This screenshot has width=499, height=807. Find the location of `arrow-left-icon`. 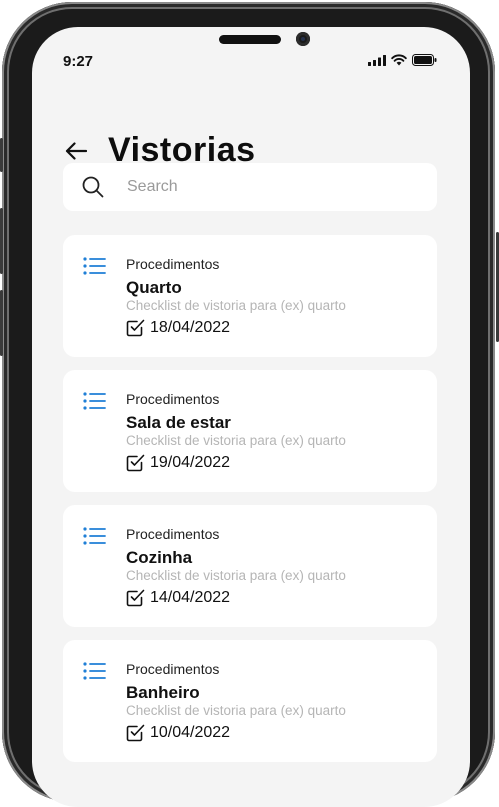

arrow-left-icon is located at coordinates (76, 150).